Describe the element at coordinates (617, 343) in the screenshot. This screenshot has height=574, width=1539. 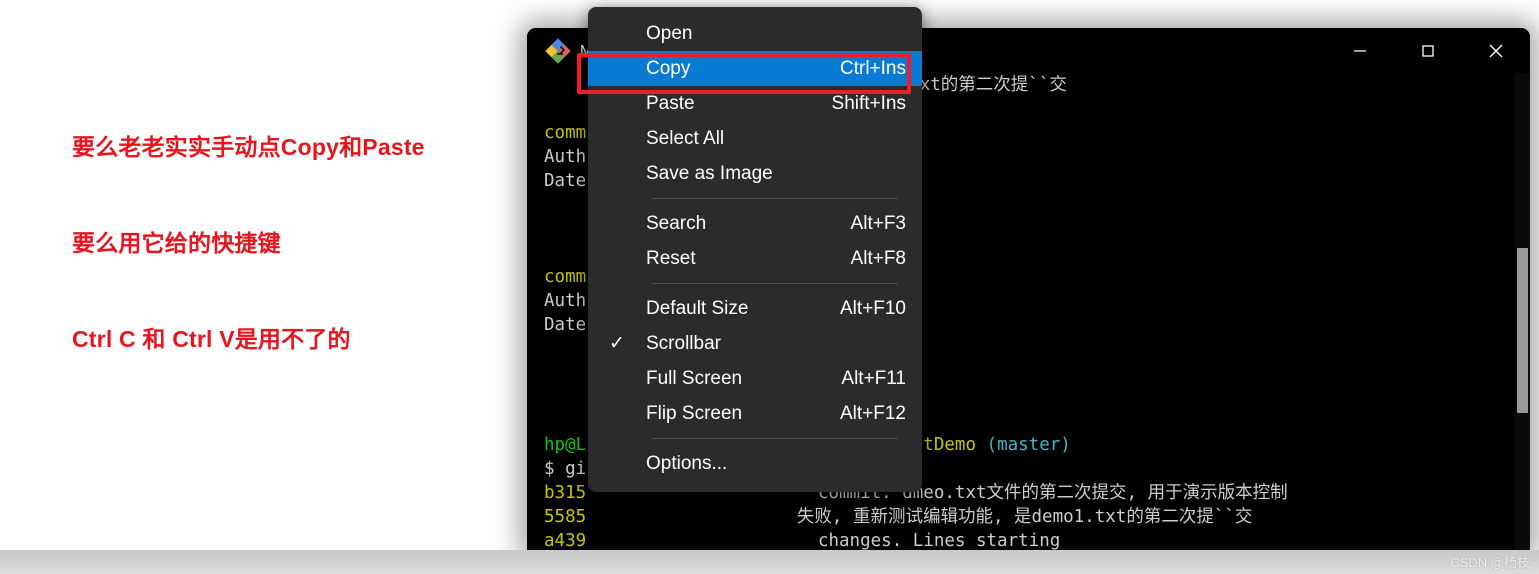
I see `checkmark-icon: ✓` at that location.